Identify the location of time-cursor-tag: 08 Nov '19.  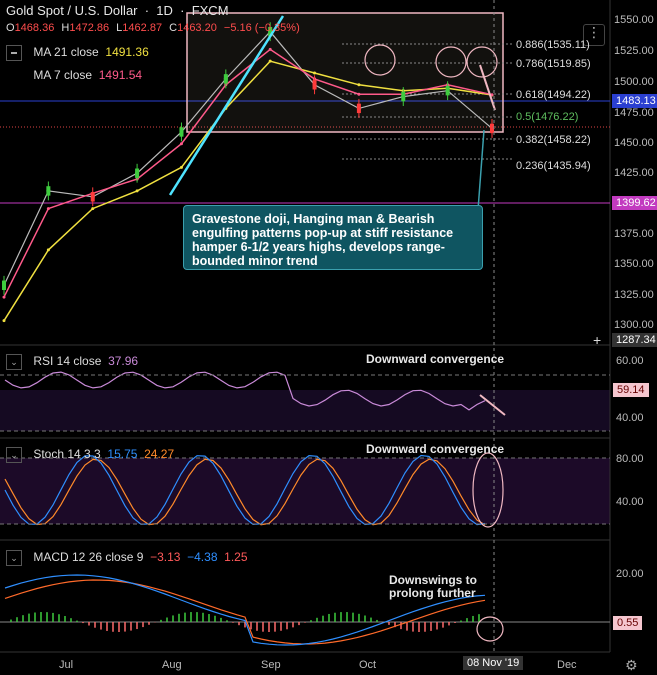
(493, 663).